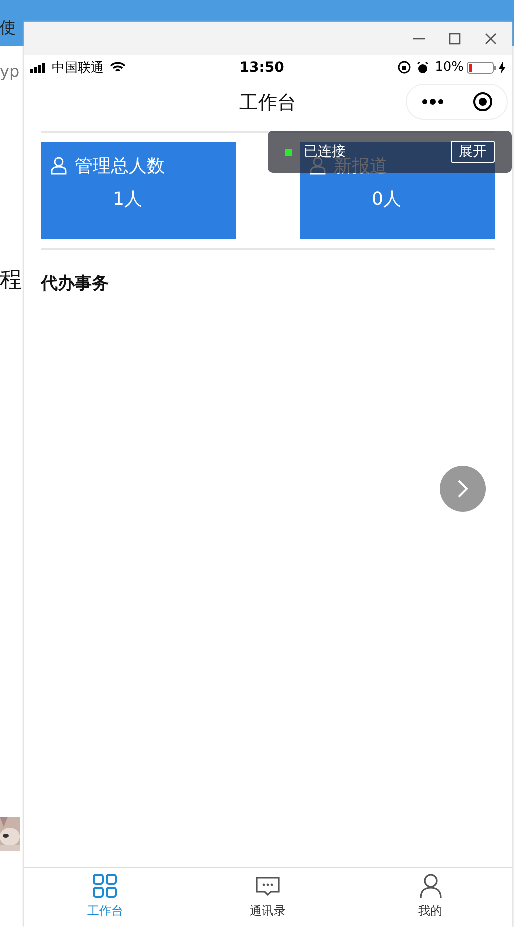 Image resolution: width=514 pixels, height=927 pixels. I want to click on alarm-icon, so click(423, 68).